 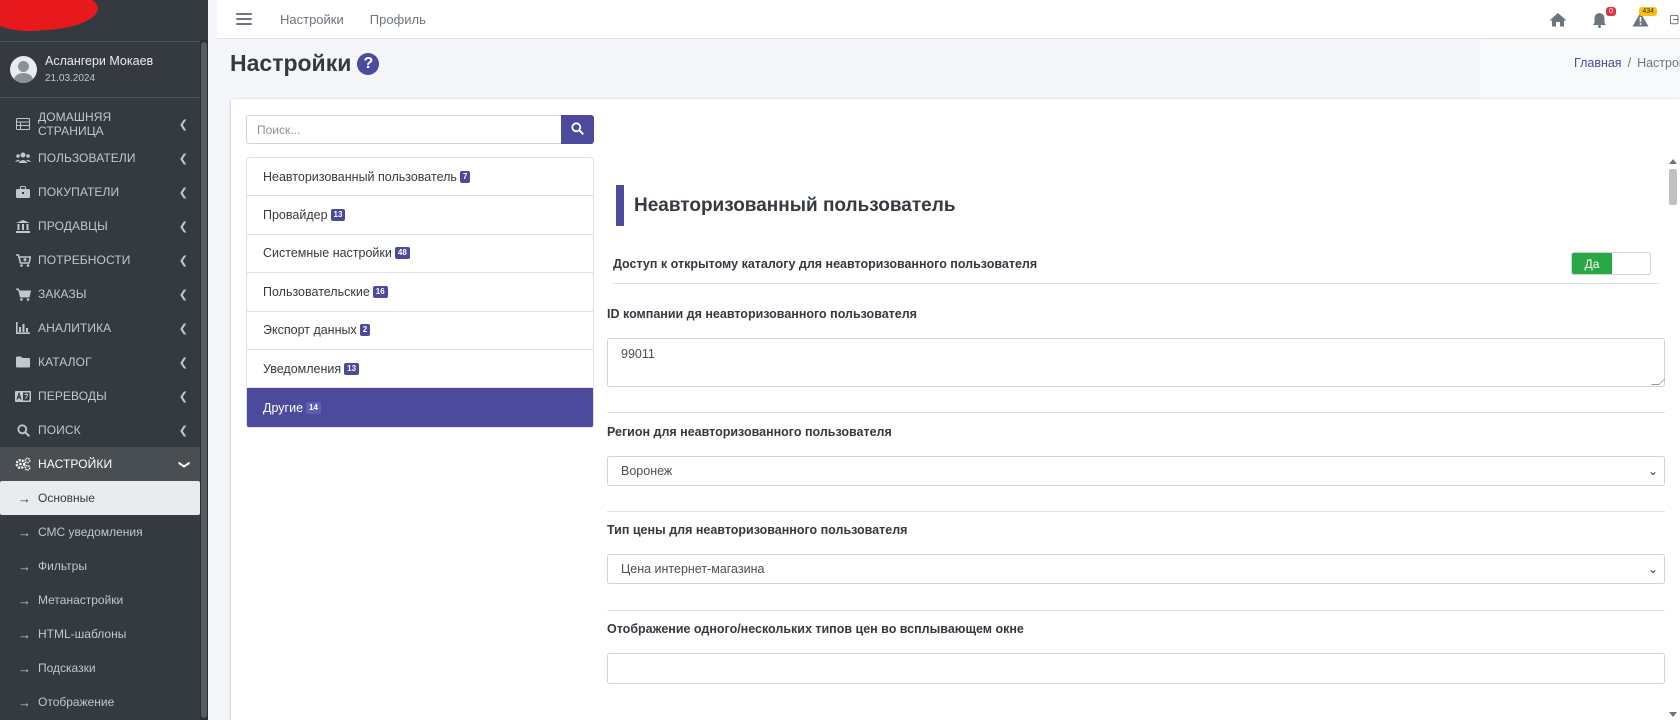 I want to click on sidebar-item-label: ДОМАШНЯЯ СТРАНИЦА, so click(x=75, y=124).